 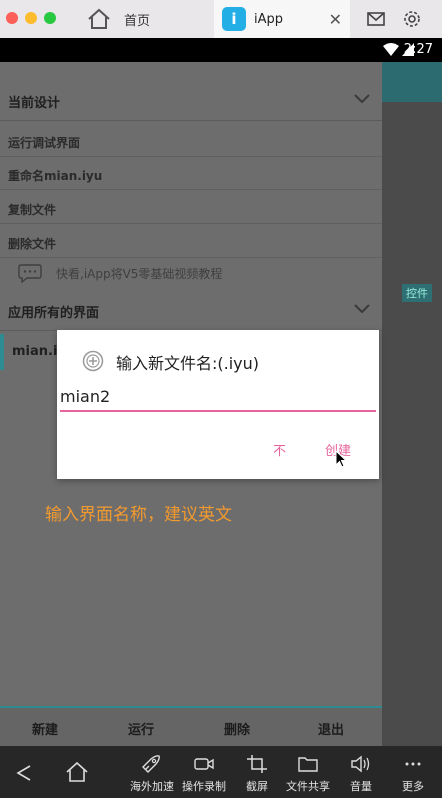 I want to click on new-file-dialog: 输入新文件名:(.iyu) 不 创建, so click(x=218, y=404).